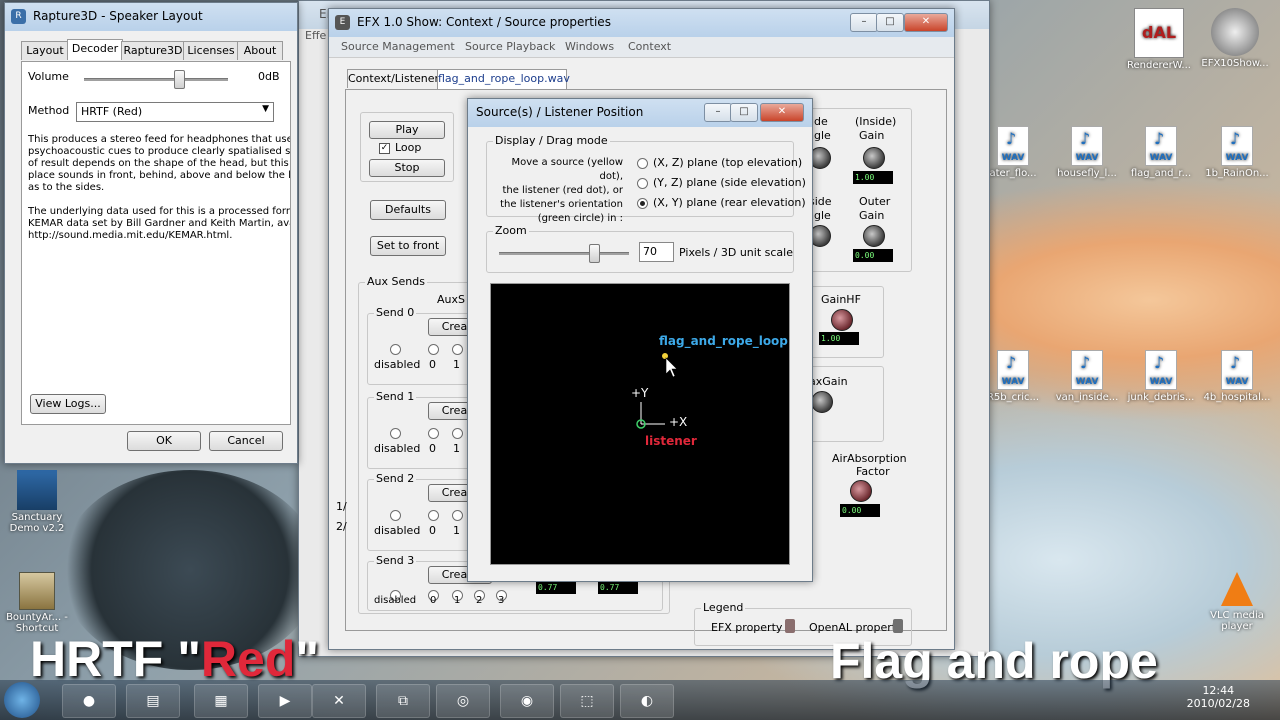 The height and width of the screenshot is (720, 1280). I want to click on air-absorption-value: 0.00, so click(860, 510).